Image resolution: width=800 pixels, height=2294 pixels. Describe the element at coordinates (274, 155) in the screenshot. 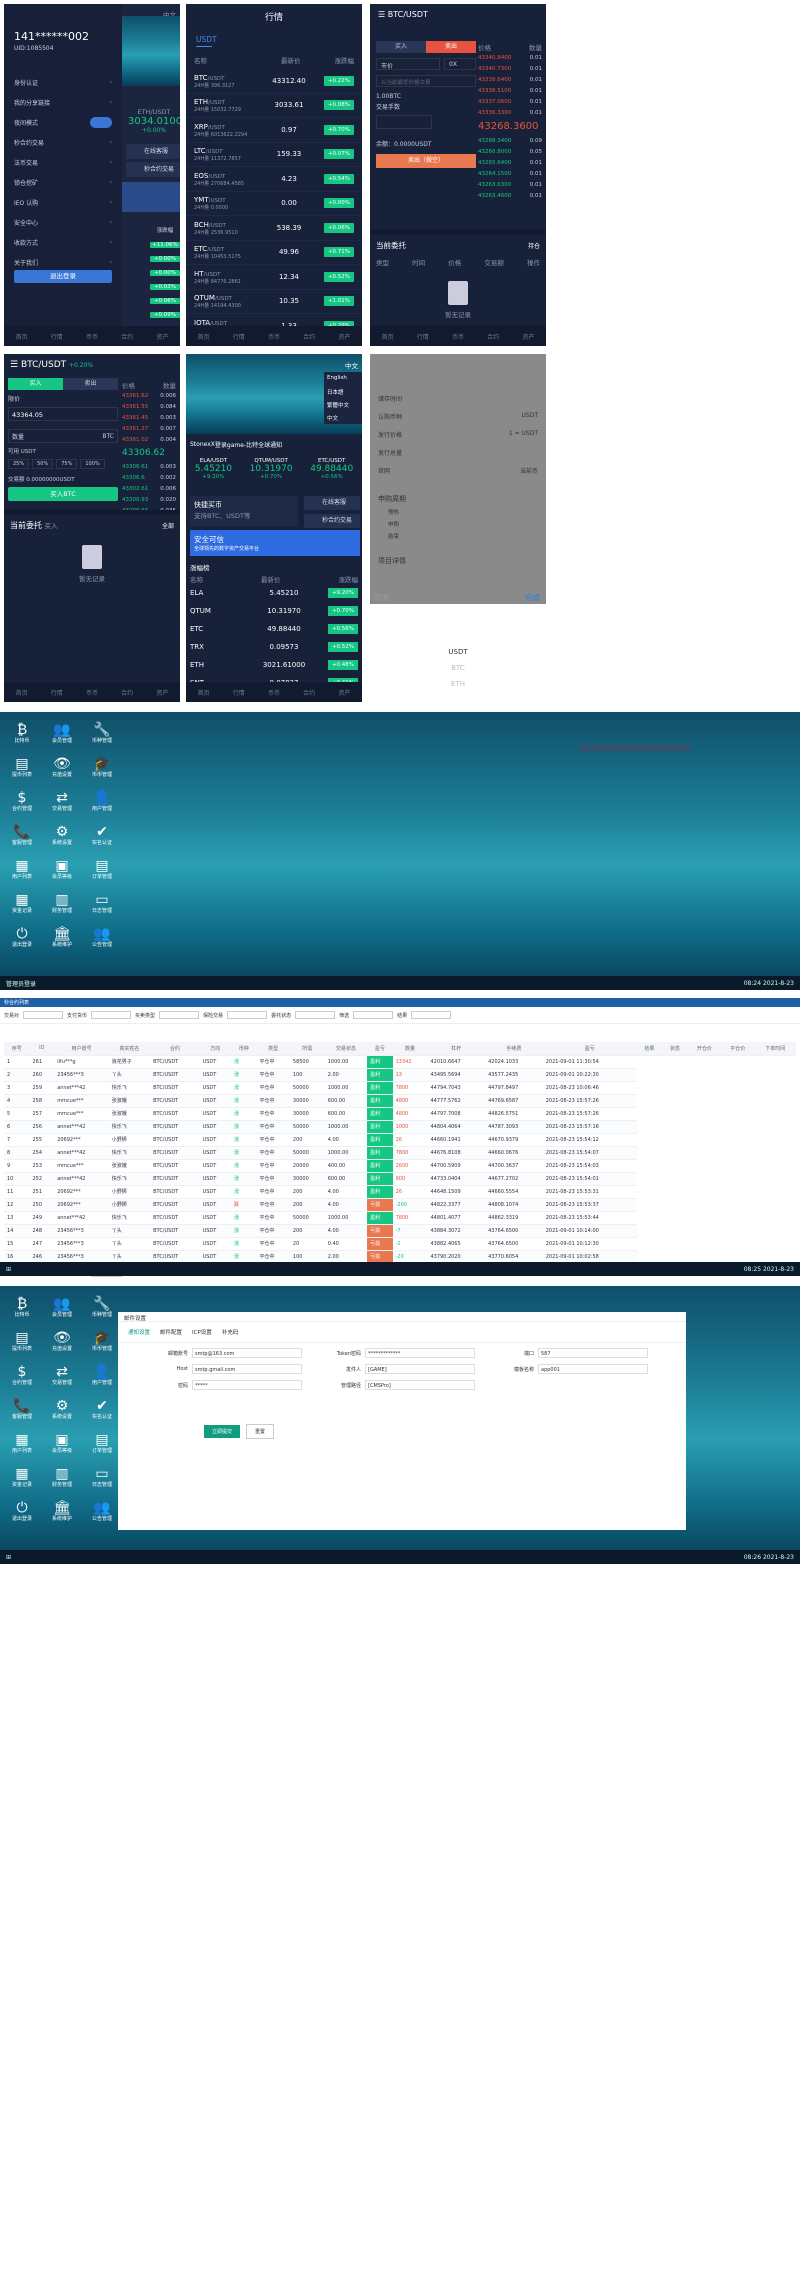

I see `market-row: LTC/USDT 24H量 11372.7857 159.33 +0.07%` at that location.